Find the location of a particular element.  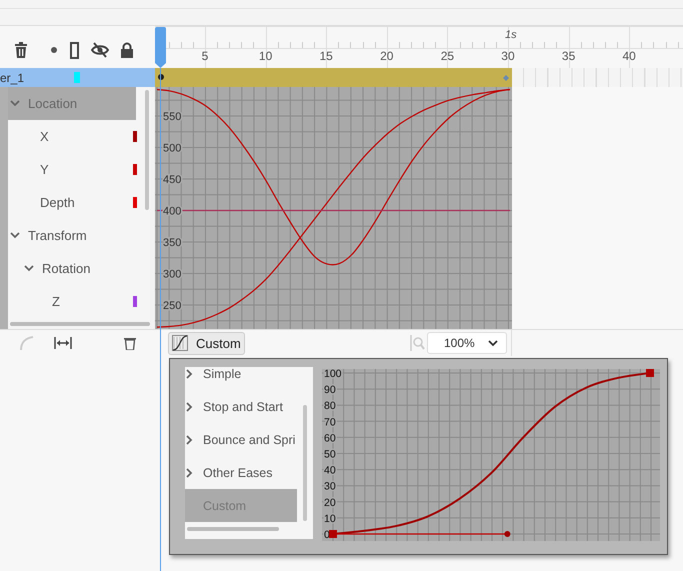

eye-slash-icon is located at coordinates (100, 50).